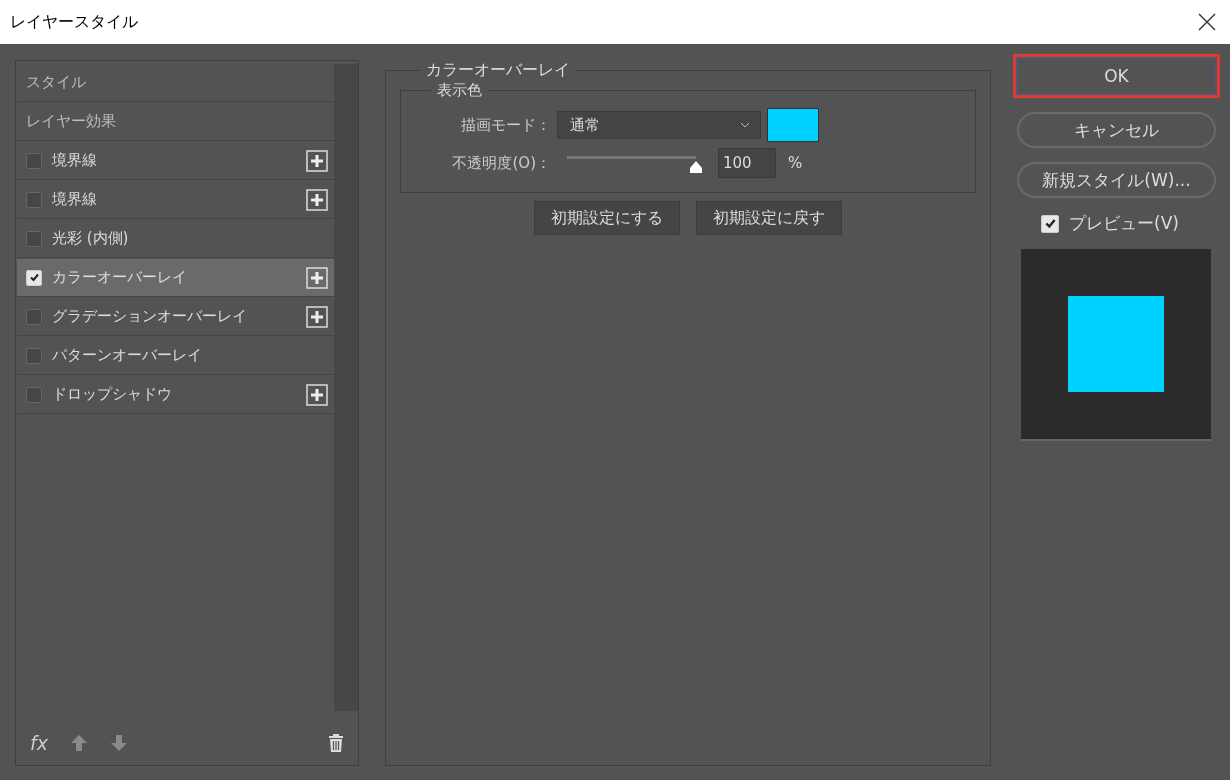  Describe the element at coordinates (745, 125) in the screenshot. I see `chevron-icon` at that location.